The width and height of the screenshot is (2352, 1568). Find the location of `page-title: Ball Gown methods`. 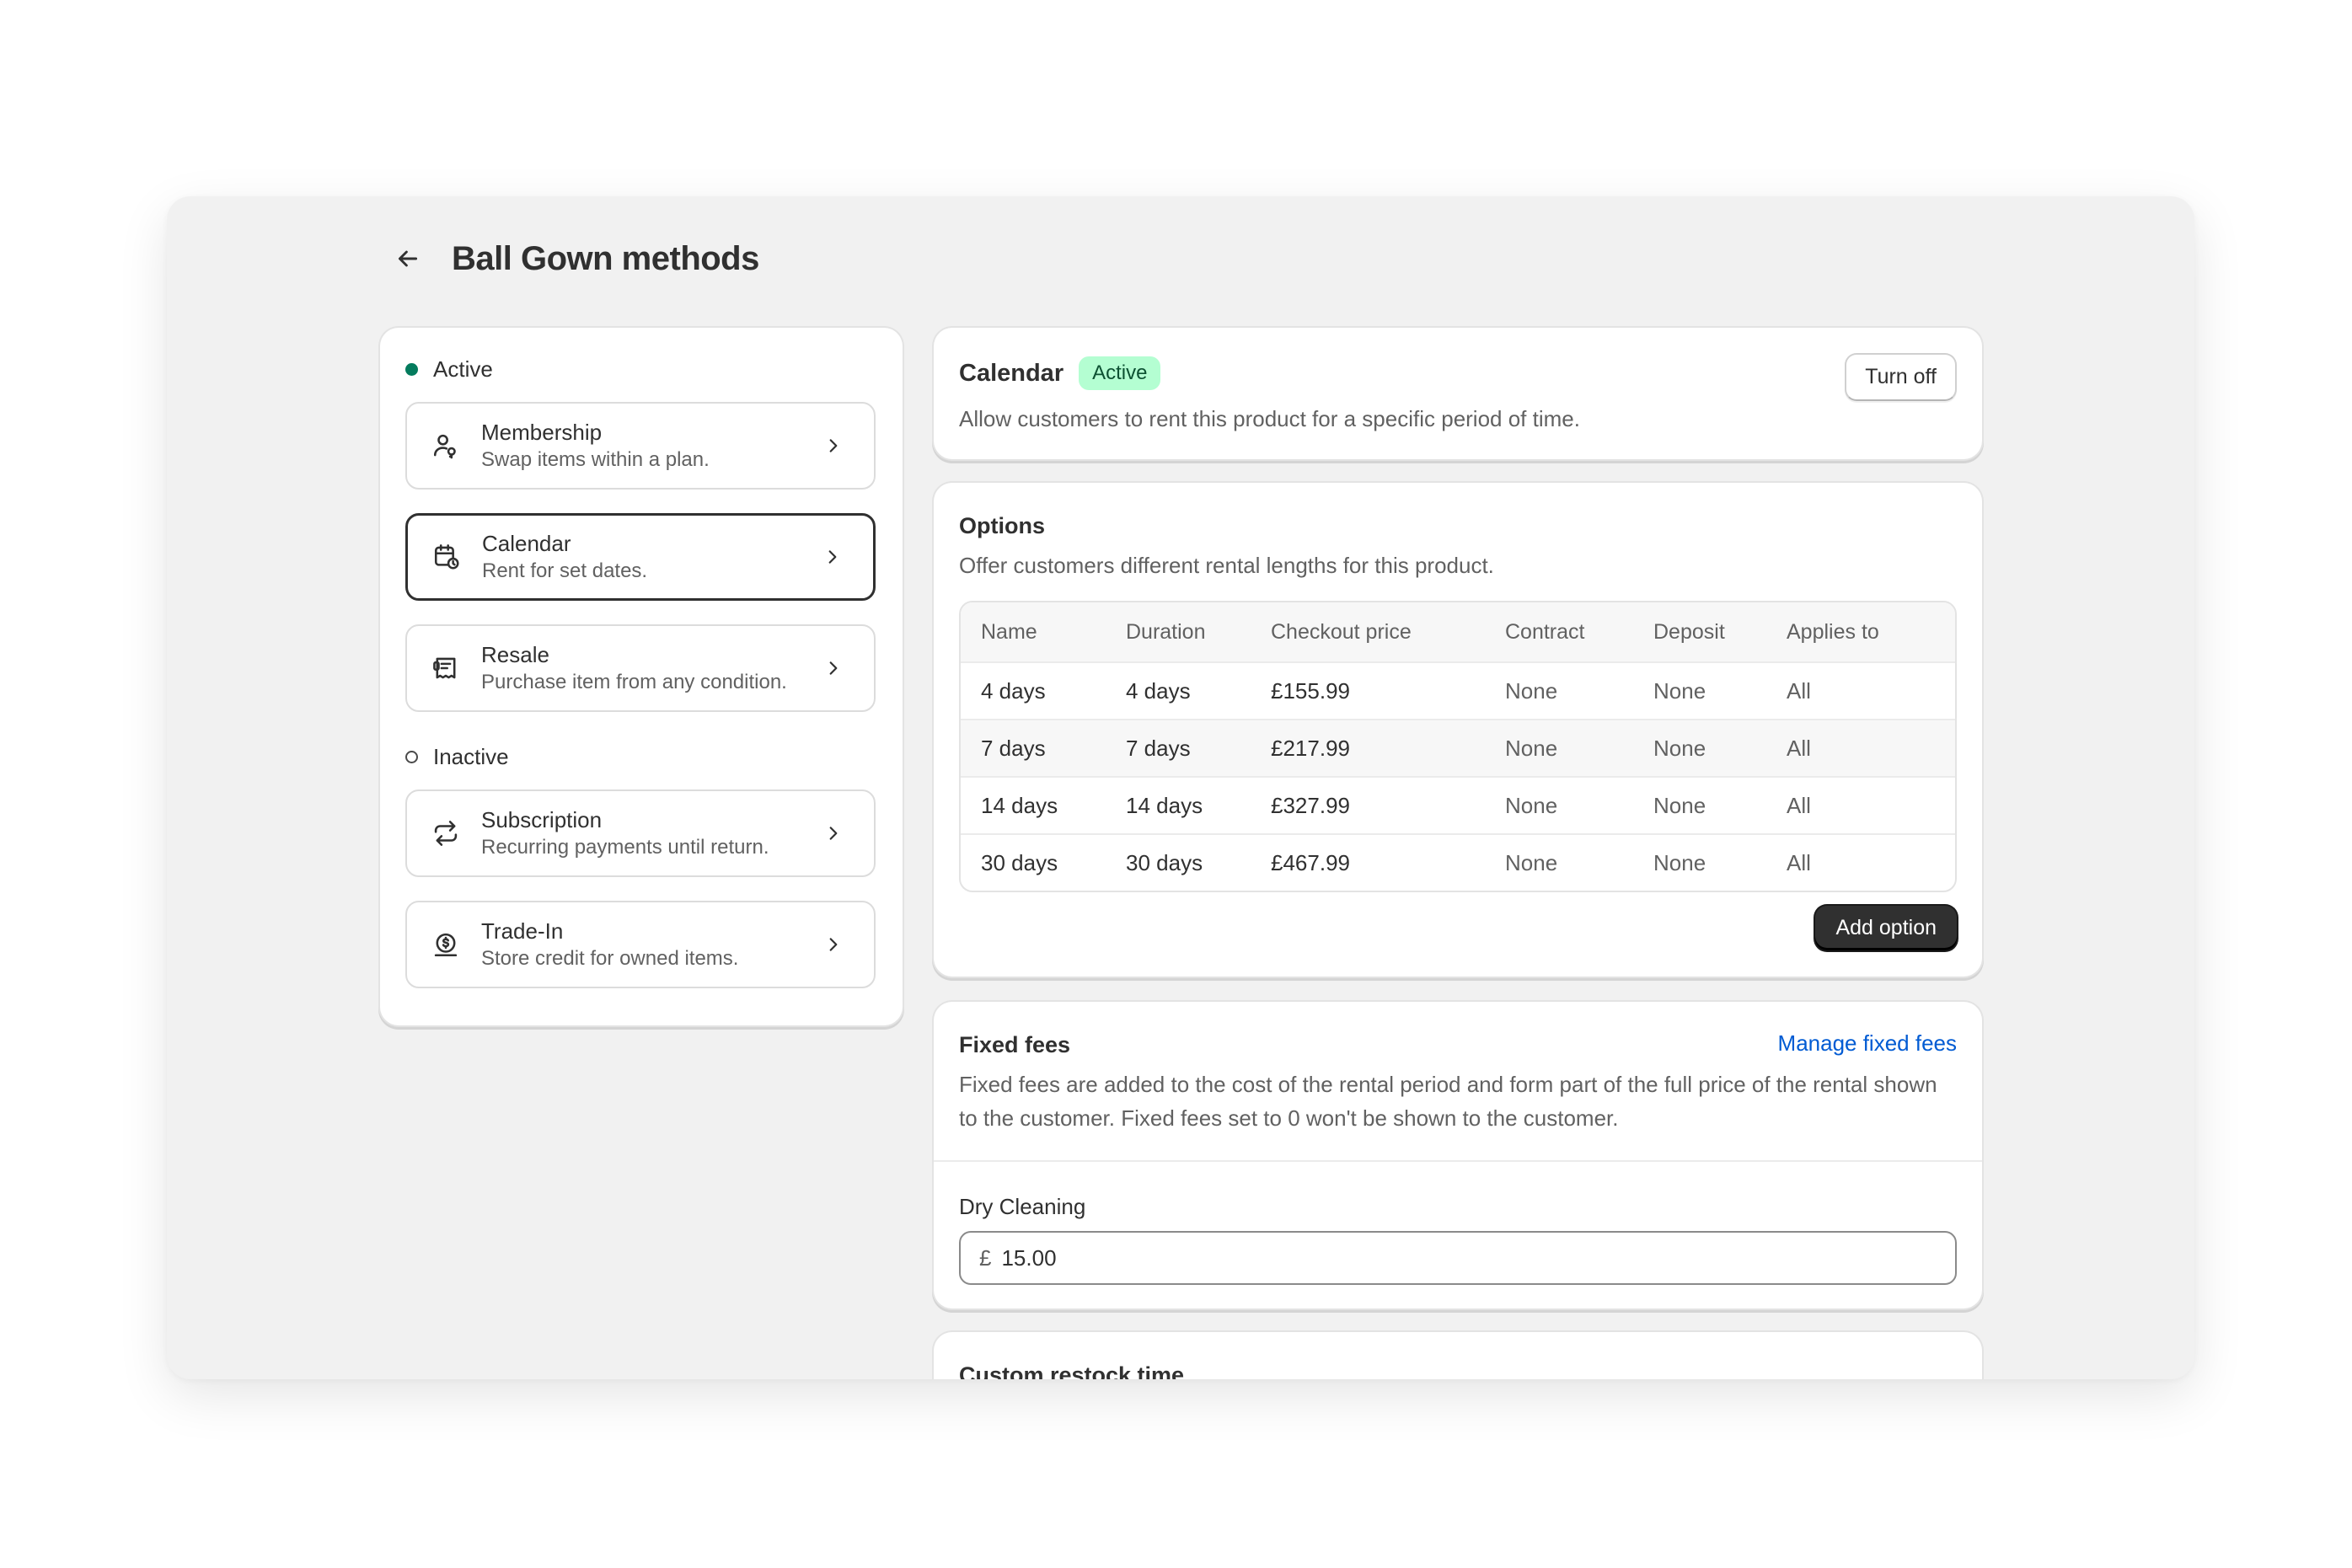

page-title: Ball Gown methods is located at coordinates (605, 258).